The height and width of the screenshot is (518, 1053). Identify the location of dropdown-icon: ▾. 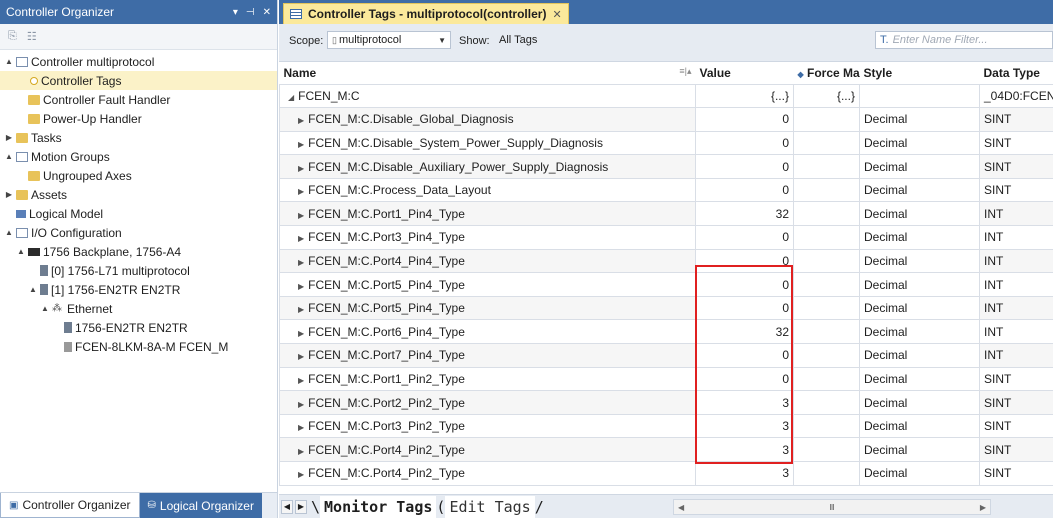
(235, 12).